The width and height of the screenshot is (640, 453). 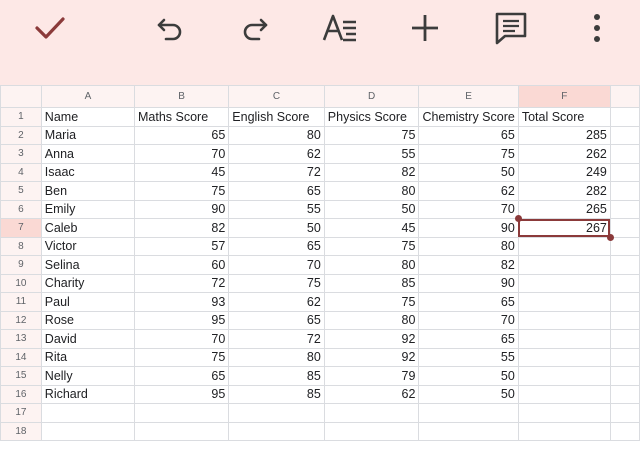 What do you see at coordinates (21, 96) in the screenshot?
I see `select-all-corner` at bounding box center [21, 96].